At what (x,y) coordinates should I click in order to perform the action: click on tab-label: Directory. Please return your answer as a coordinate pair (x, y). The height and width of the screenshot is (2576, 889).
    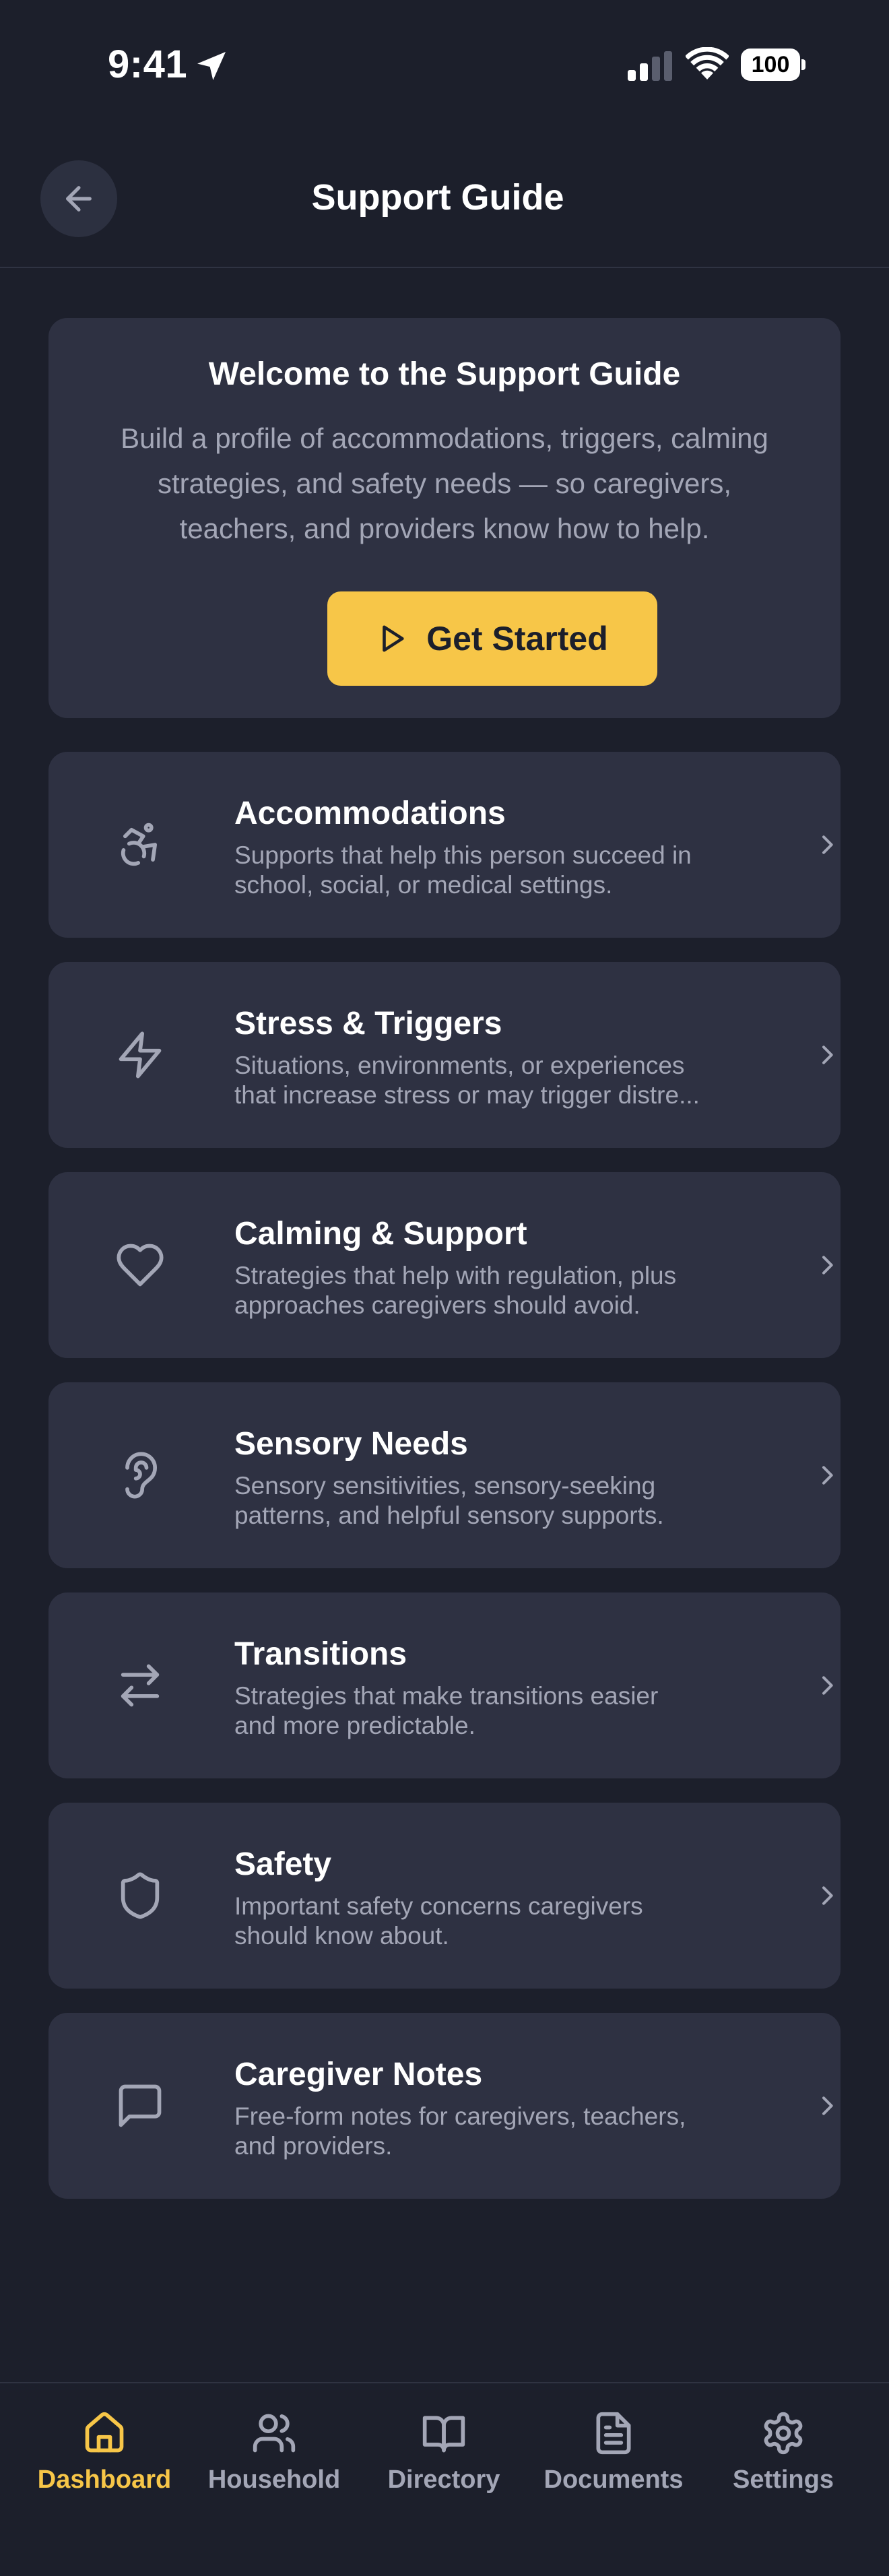
    Looking at the image, I should click on (443, 2480).